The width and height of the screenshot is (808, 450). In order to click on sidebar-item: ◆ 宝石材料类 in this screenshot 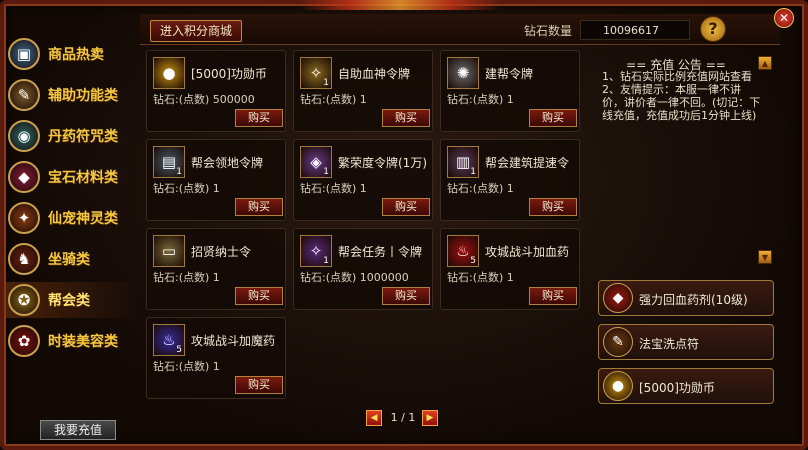, I will do `click(72, 177)`.